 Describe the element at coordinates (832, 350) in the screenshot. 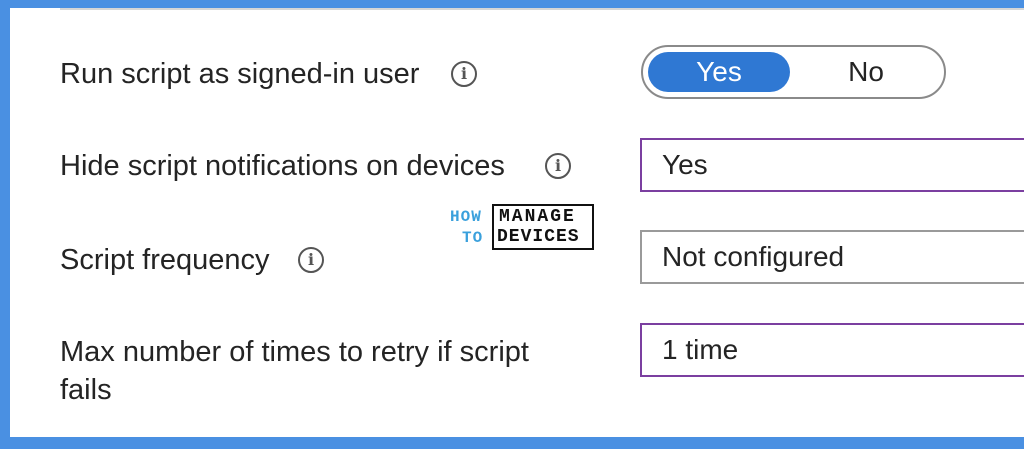

I see `max-retries-dropdown: 1 time` at that location.